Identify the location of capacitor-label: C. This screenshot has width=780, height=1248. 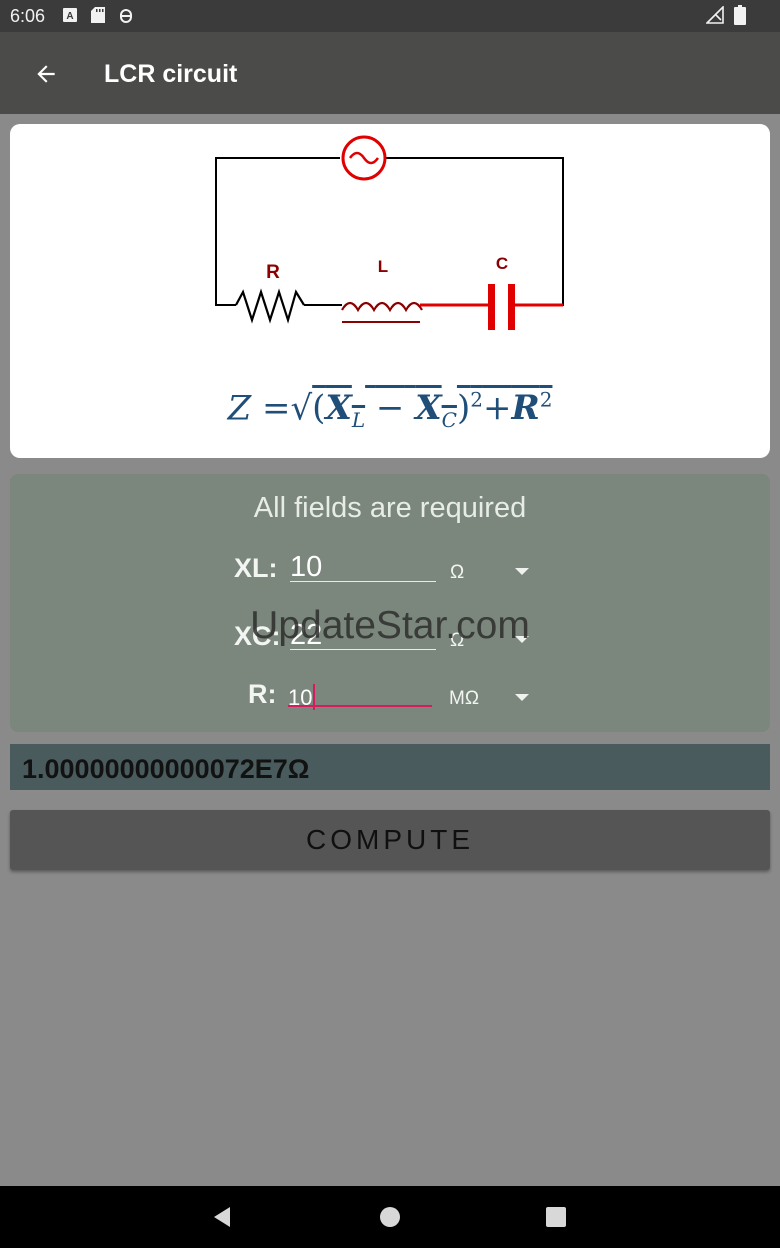
(502, 263).